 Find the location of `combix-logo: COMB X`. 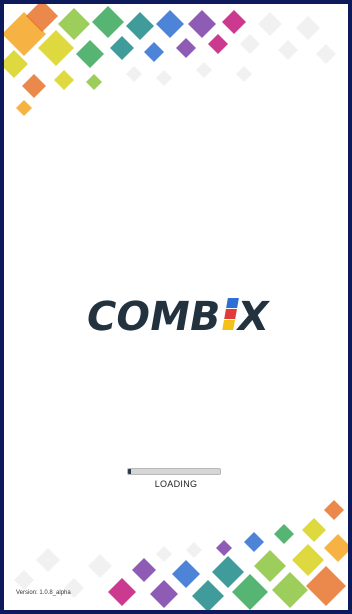

combix-logo: COMB X is located at coordinates (176, 316).